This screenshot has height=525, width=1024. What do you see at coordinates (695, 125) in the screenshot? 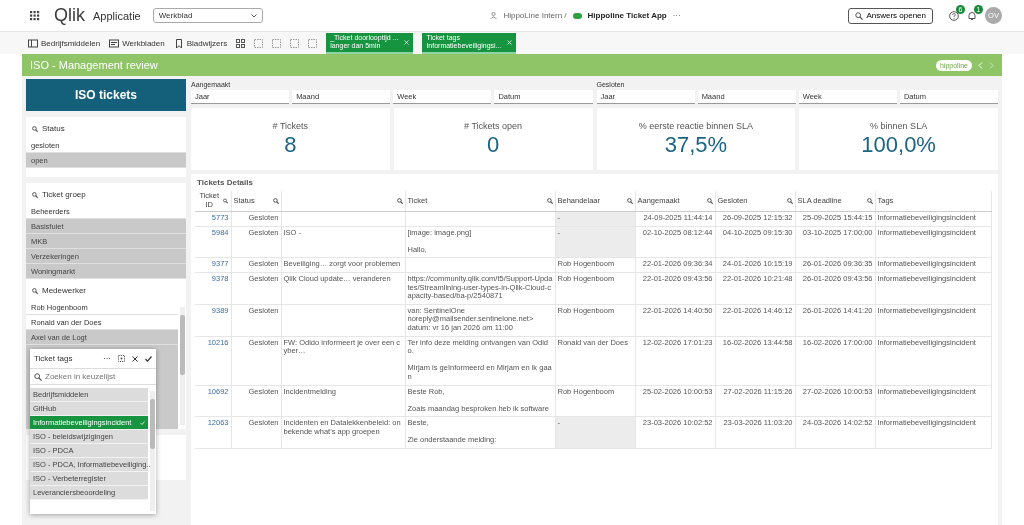
I see `kpi-label: % eerste reactie binnen SLA` at bounding box center [695, 125].